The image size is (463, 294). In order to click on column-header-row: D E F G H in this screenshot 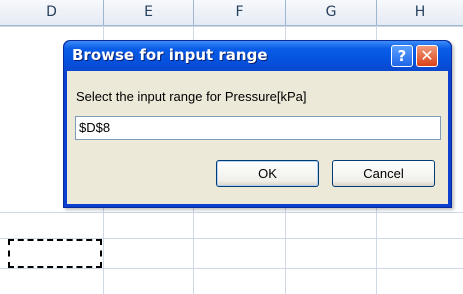, I will do `click(231, 13)`.